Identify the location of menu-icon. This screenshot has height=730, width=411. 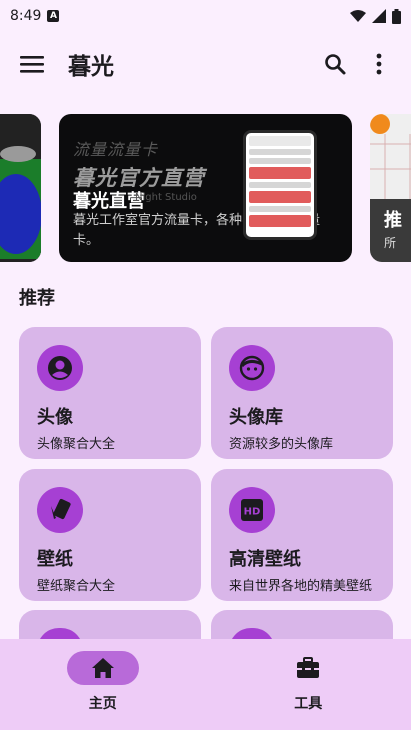
(32, 64).